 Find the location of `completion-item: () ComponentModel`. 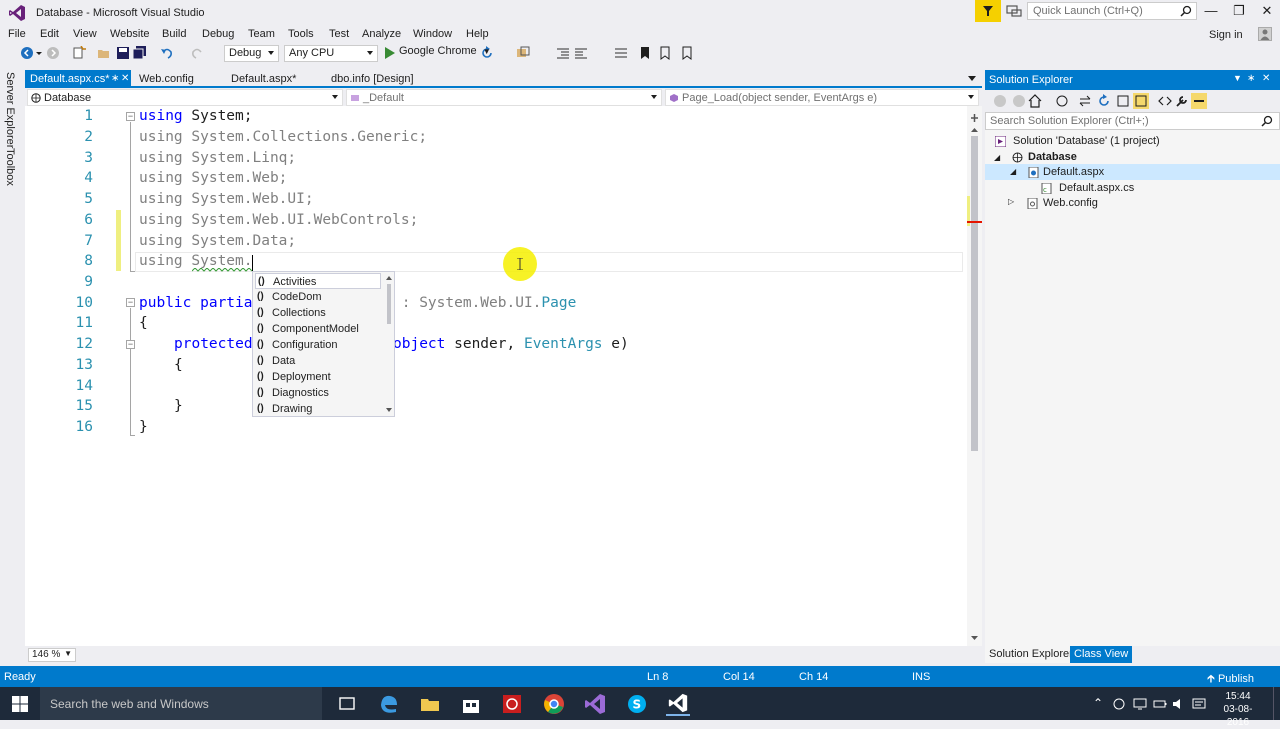

completion-item: () ComponentModel is located at coordinates (318, 329).